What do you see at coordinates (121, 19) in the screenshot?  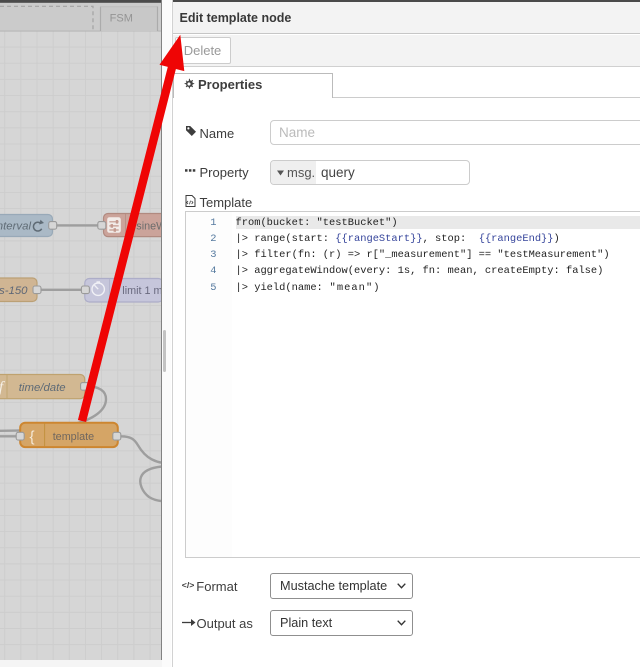 I see `svg-text: FSM` at bounding box center [121, 19].